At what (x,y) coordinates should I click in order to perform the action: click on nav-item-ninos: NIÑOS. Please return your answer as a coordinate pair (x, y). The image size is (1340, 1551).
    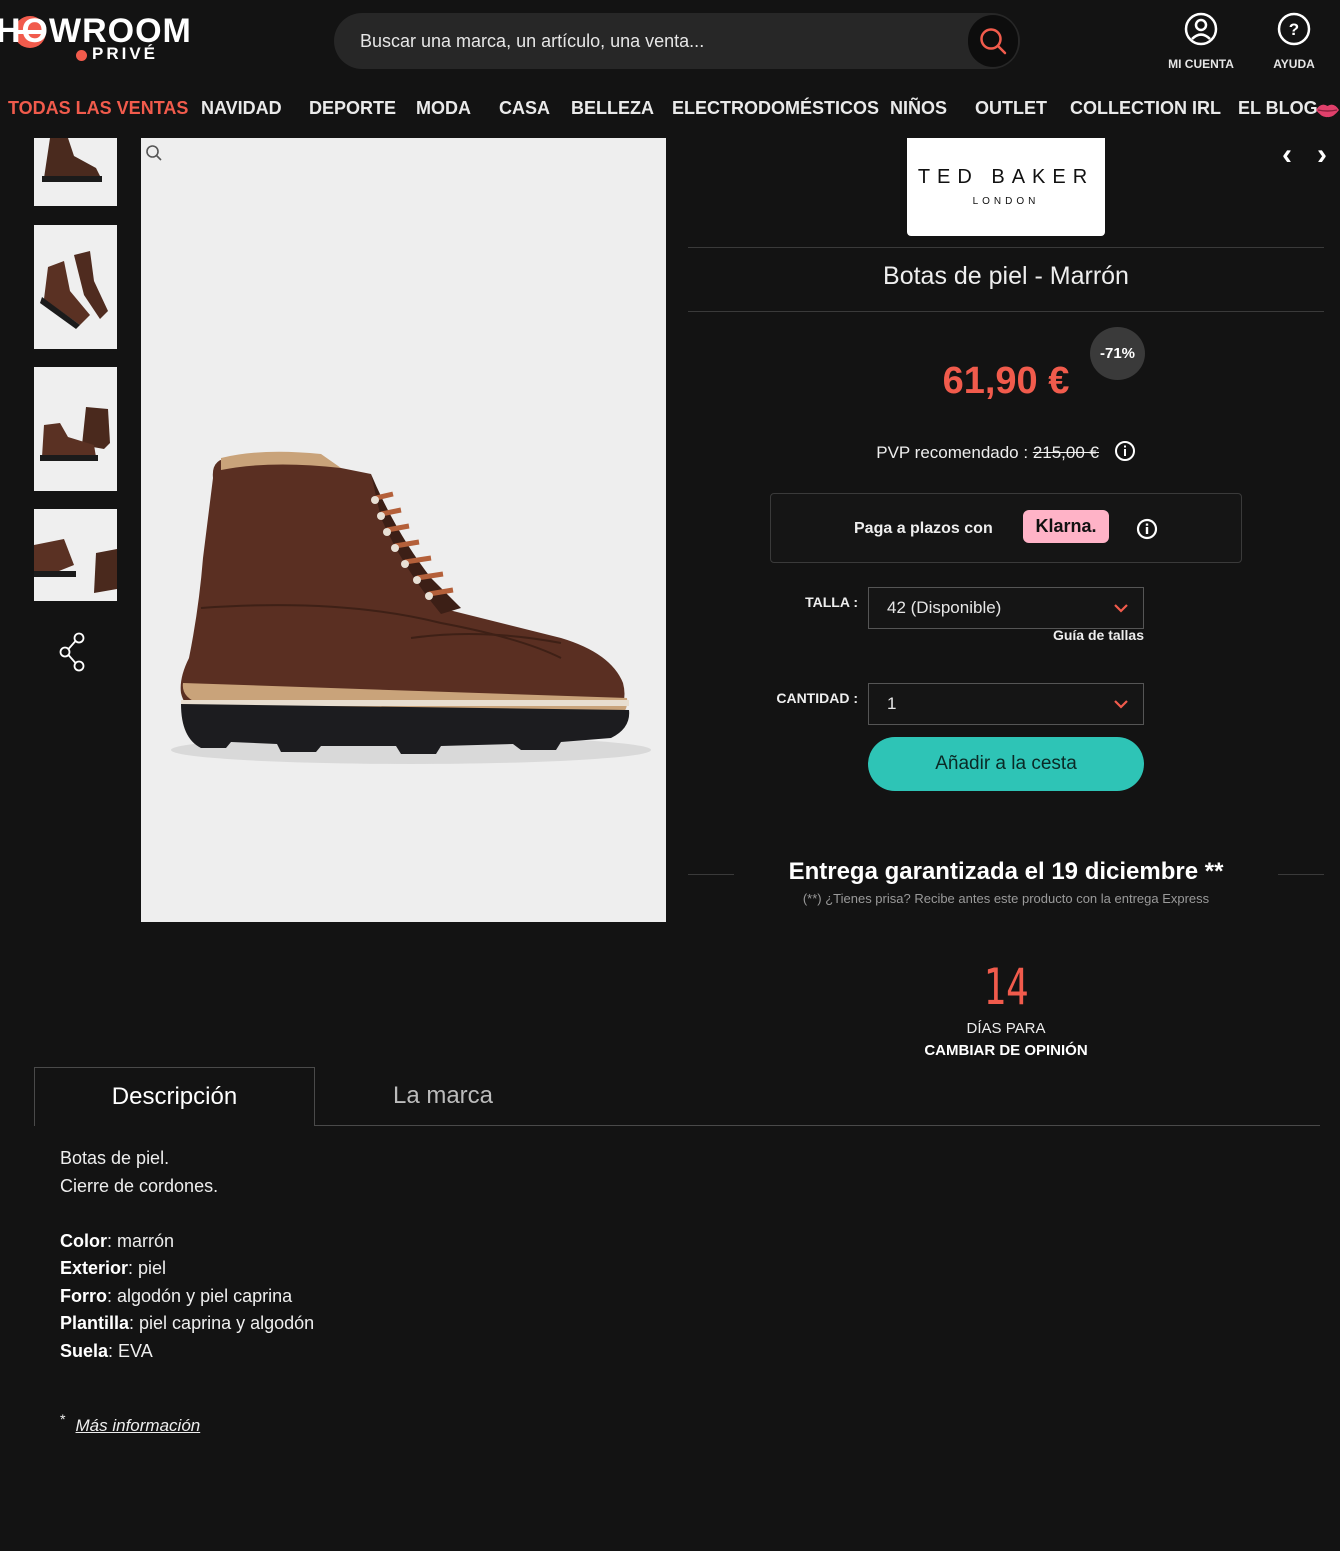
    Looking at the image, I should click on (918, 108).